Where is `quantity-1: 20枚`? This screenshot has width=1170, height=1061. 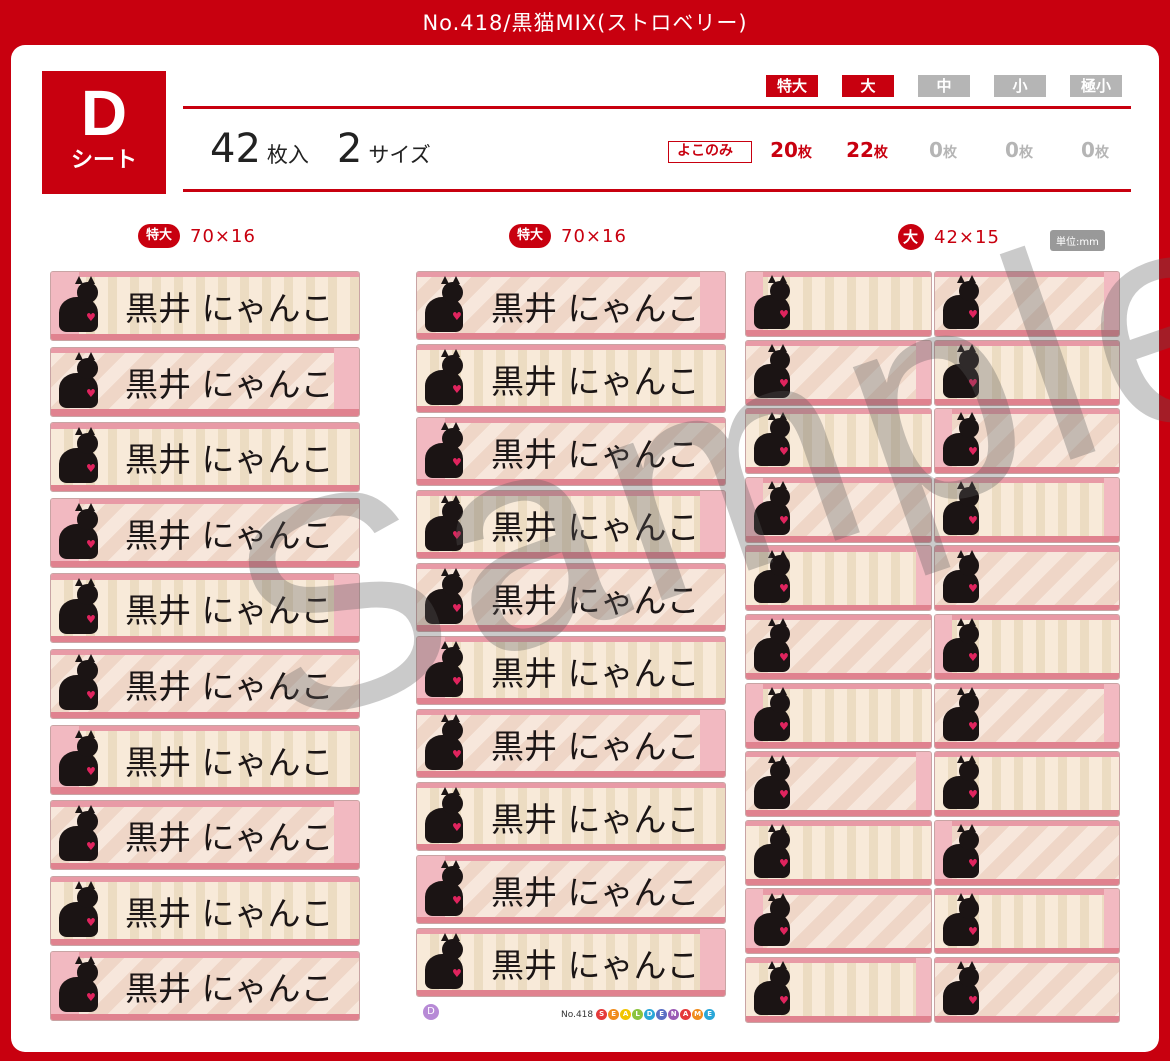 quantity-1: 20枚 is located at coordinates (791, 150).